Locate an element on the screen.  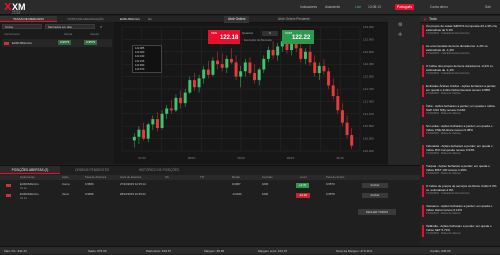
col-bid: Oferta is located at coordinates (68, 34).